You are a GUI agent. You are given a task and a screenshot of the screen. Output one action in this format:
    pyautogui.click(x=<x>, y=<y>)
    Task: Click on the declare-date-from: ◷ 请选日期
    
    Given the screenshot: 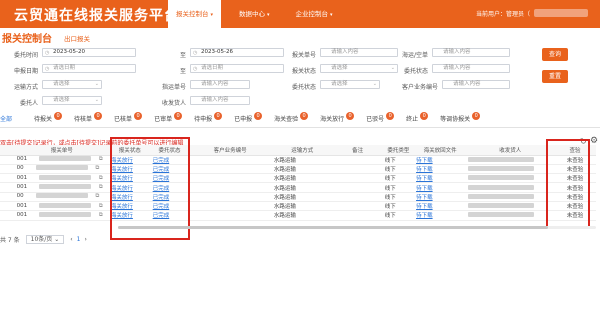 What is the action you would take?
    pyautogui.click(x=89, y=68)
    